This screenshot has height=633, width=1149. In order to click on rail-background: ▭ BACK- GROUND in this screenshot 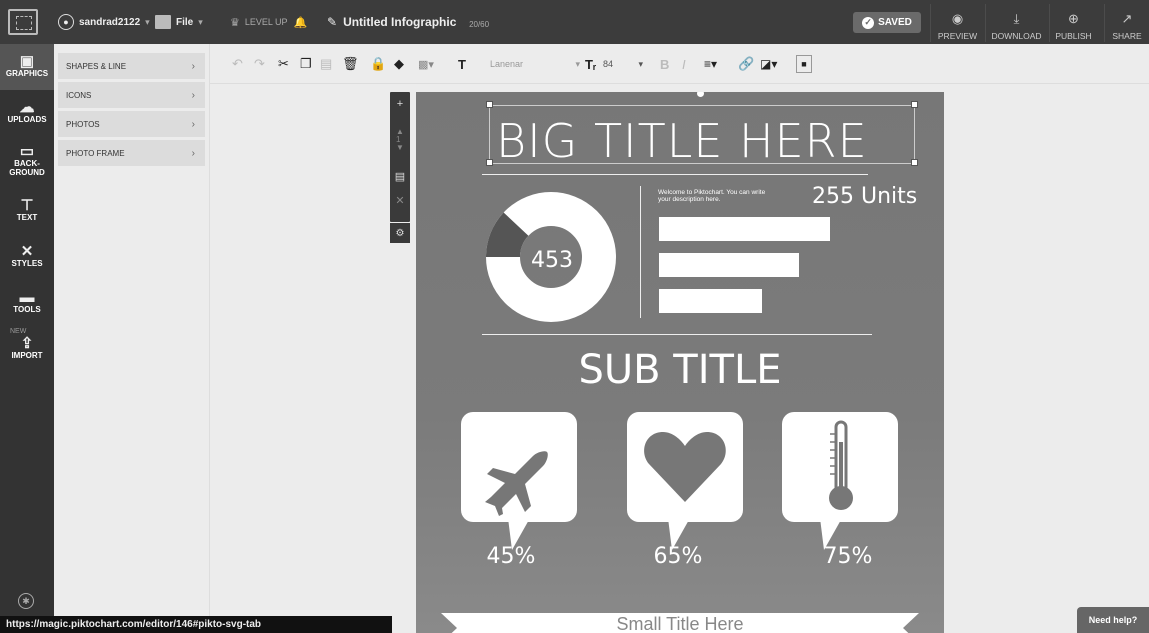, I will do `click(27, 162)`.